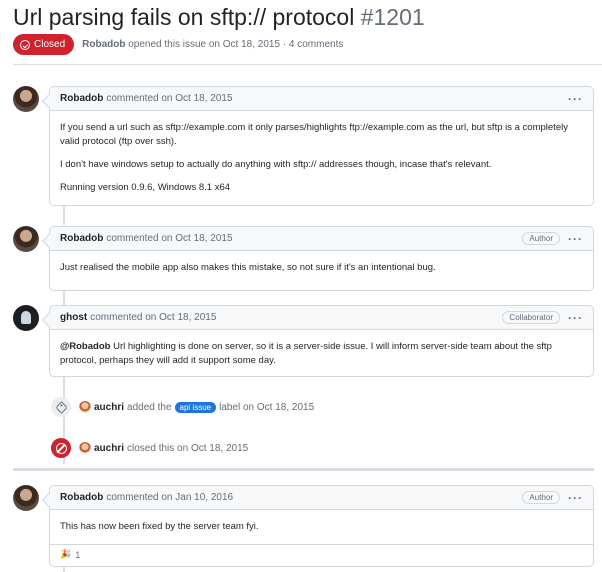 Image resolution: width=602 pixels, height=572 pixels. What do you see at coordinates (66, 554) in the screenshot?
I see `party-popper-icon: 🎉` at bounding box center [66, 554].